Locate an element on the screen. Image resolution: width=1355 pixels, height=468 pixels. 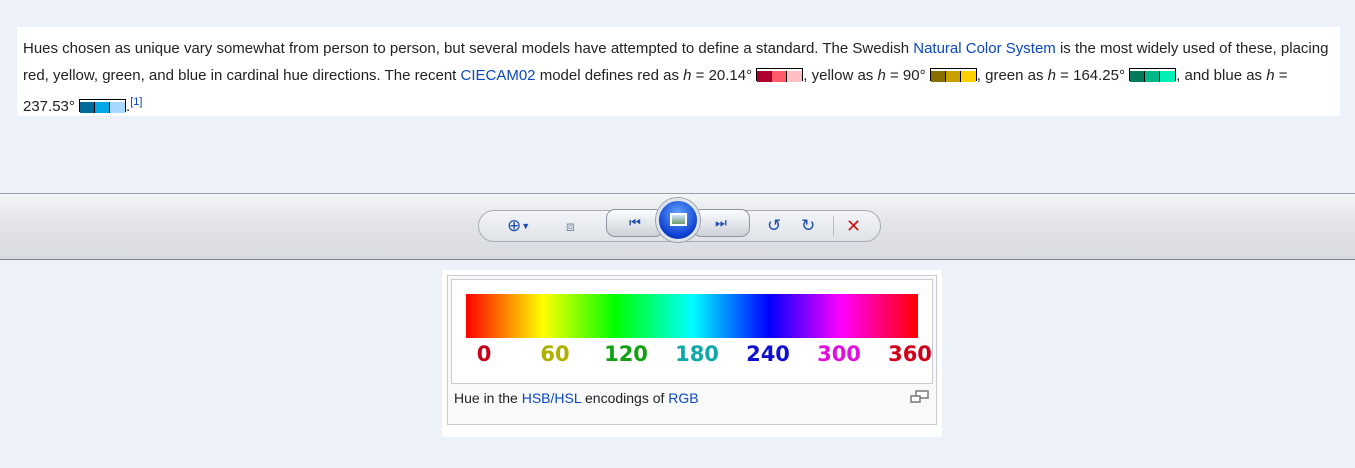
delete-icon: ✕ is located at coordinates (853, 226).